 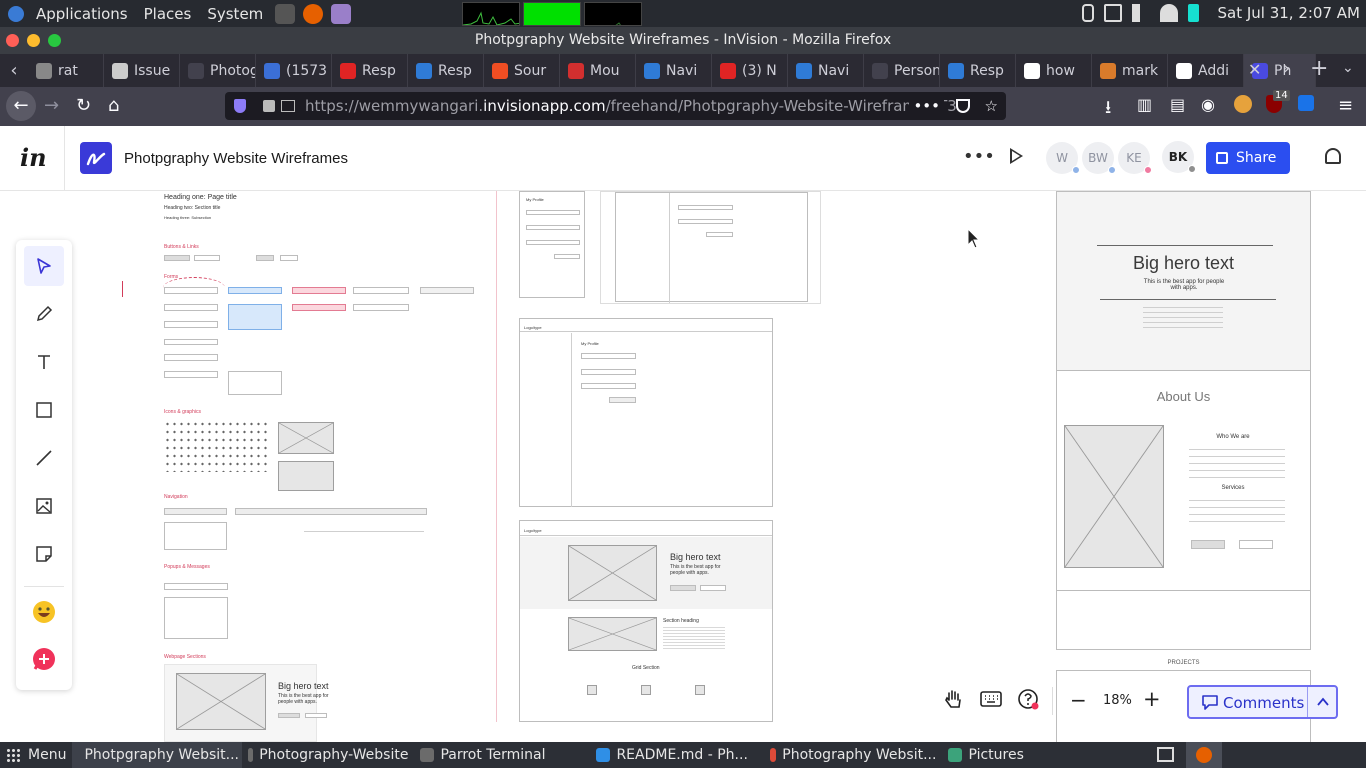 What do you see at coordinates (987, 755) in the screenshot?
I see `taskbar-window-item: Pictures` at bounding box center [987, 755].